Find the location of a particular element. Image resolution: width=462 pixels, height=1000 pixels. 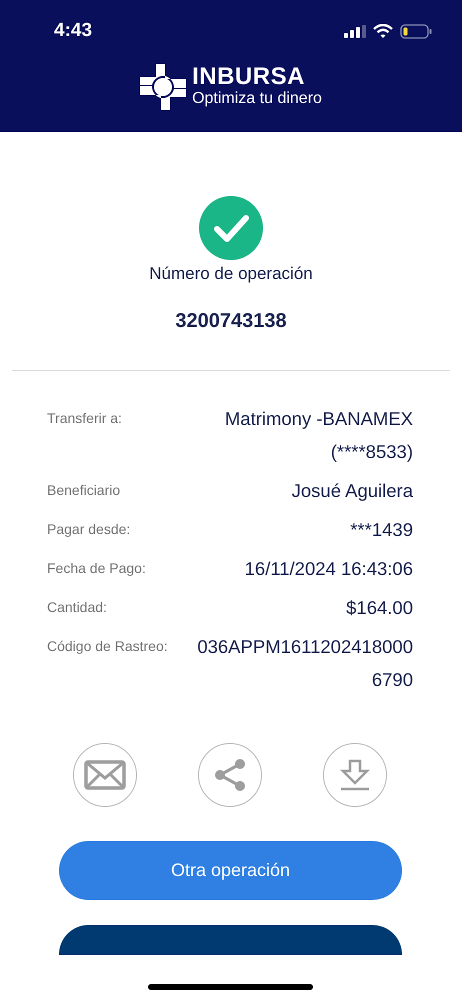

detail-label: Transferir a: is located at coordinates (84, 418).